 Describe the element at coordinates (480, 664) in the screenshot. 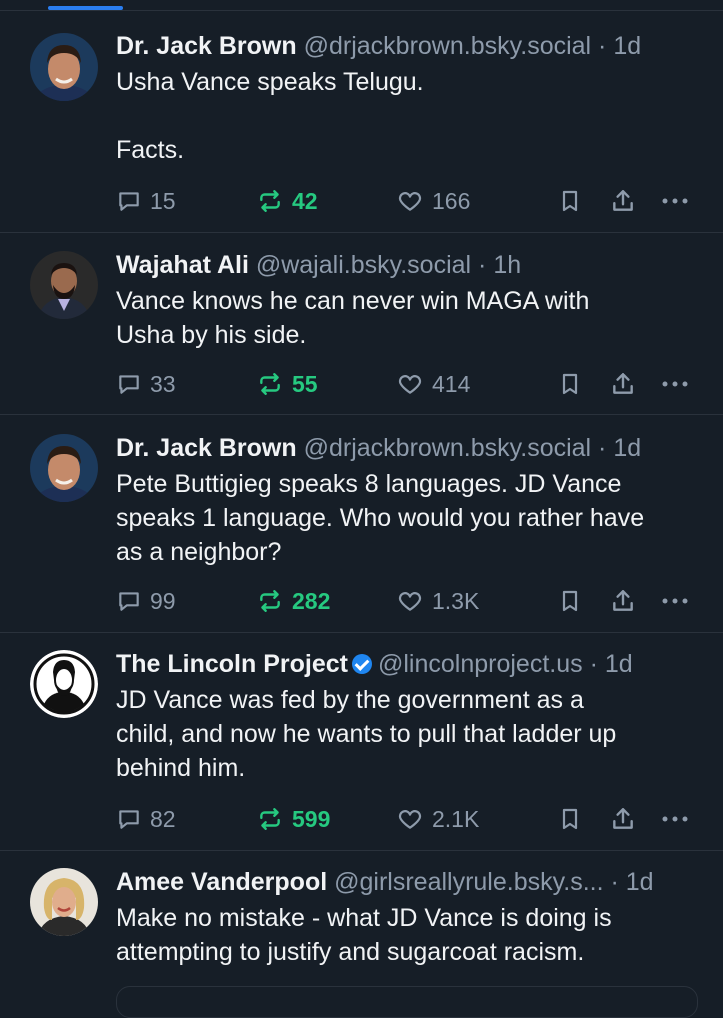

I see `author-handle: @lincolnproject.us` at that location.